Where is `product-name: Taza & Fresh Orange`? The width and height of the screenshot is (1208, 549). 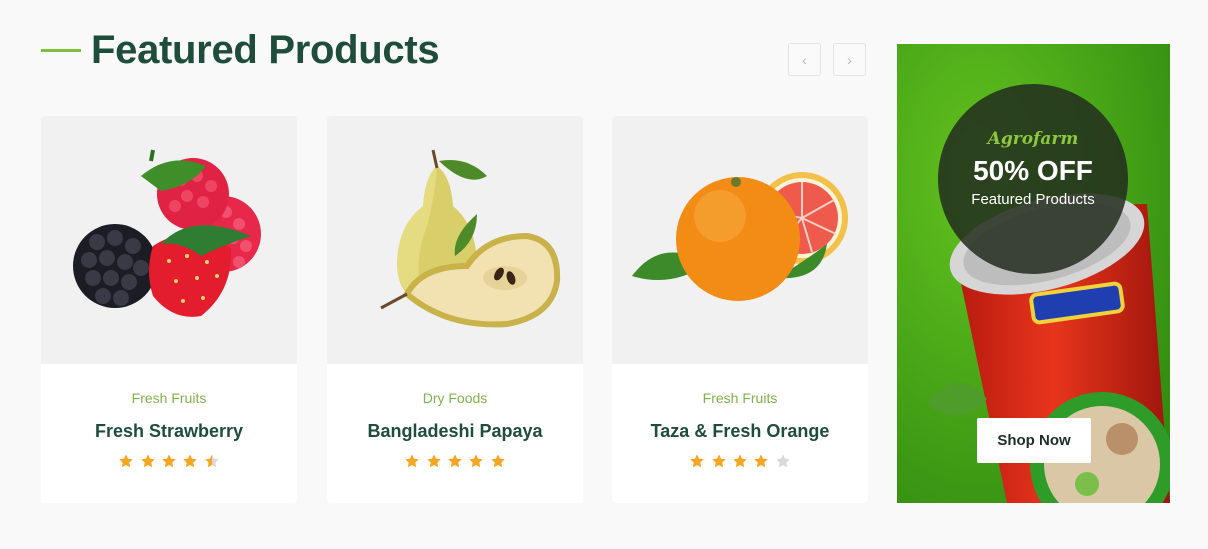 product-name: Taza & Fresh Orange is located at coordinates (740, 431).